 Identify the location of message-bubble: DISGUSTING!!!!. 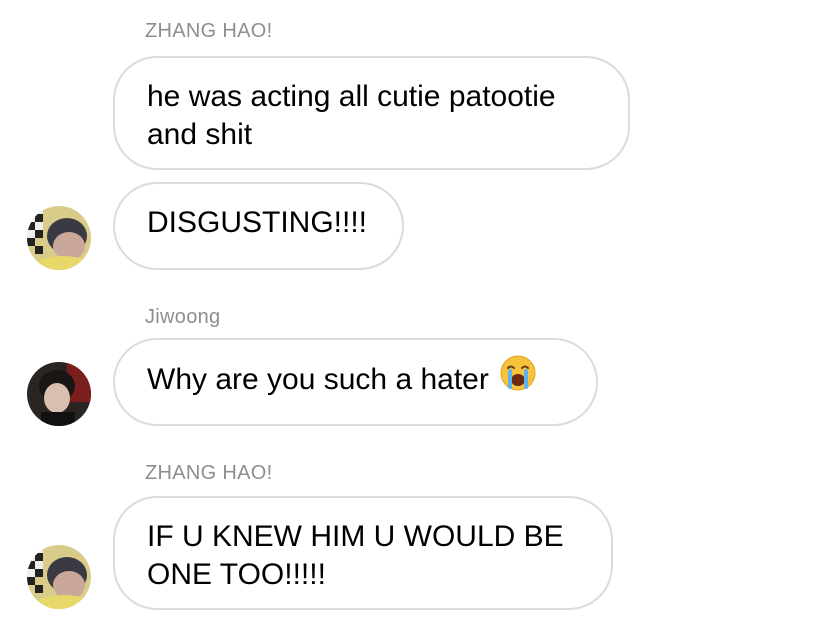
(258, 226).